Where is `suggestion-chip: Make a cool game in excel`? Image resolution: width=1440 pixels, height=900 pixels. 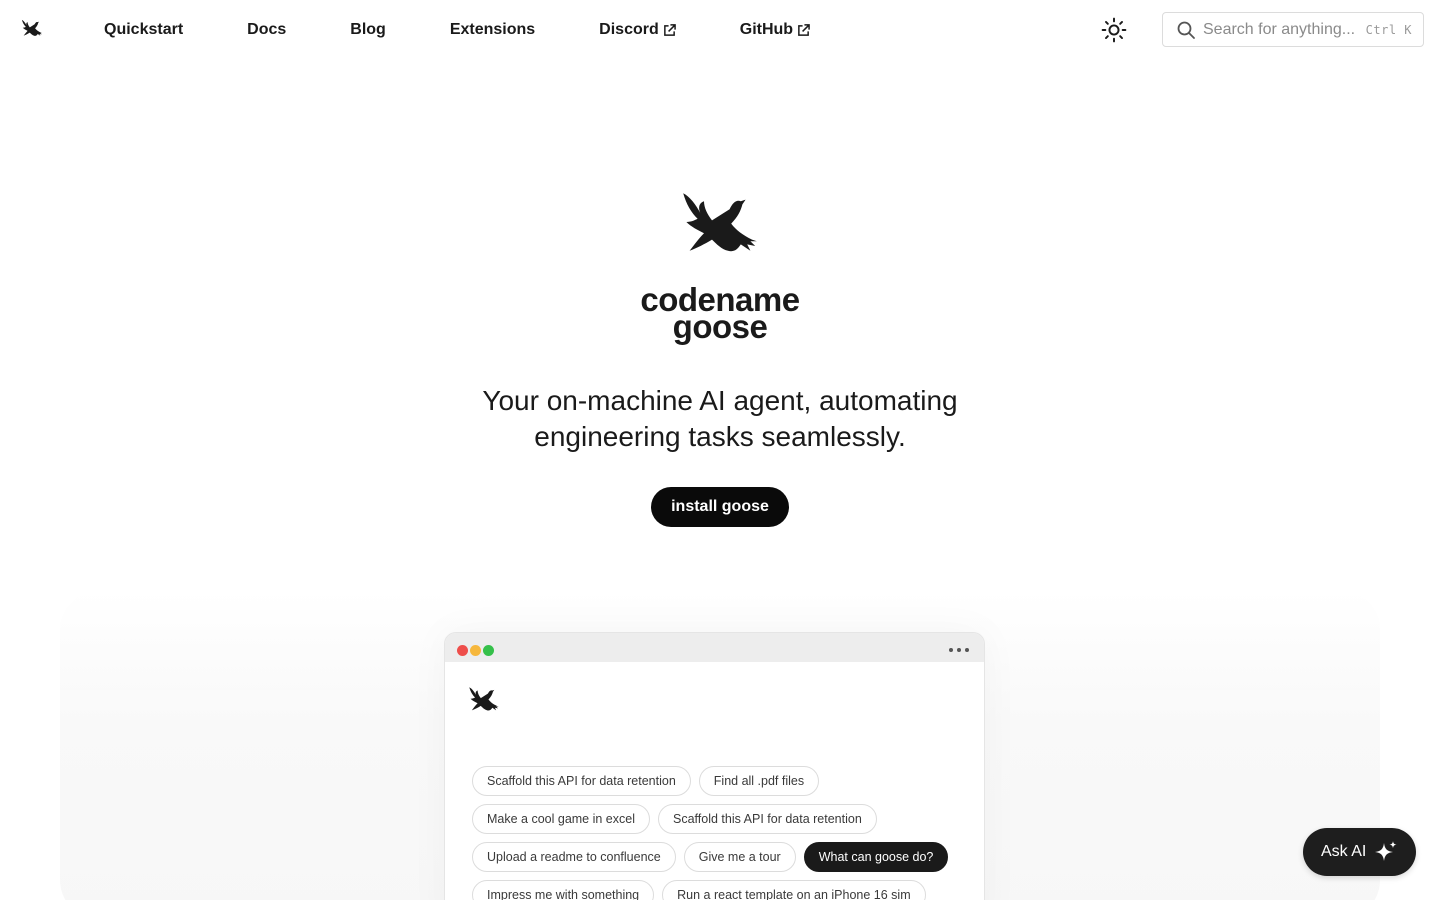 suggestion-chip: Make a cool game in excel is located at coordinates (561, 819).